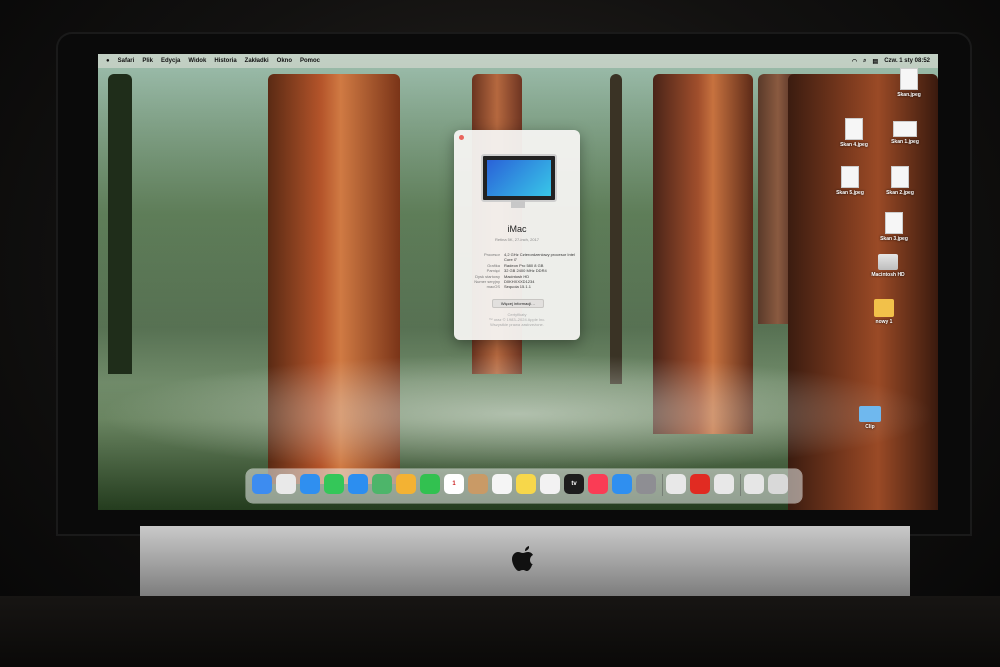  Describe the element at coordinates (147, 61) in the screenshot. I see `menu-plik: Plik` at that location.